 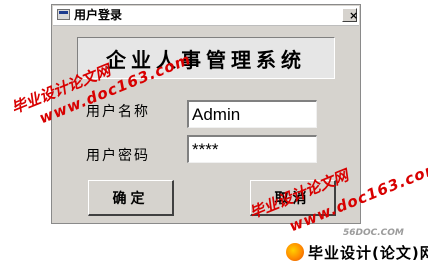 I want to click on close-icon: ×, so click(x=354, y=15).